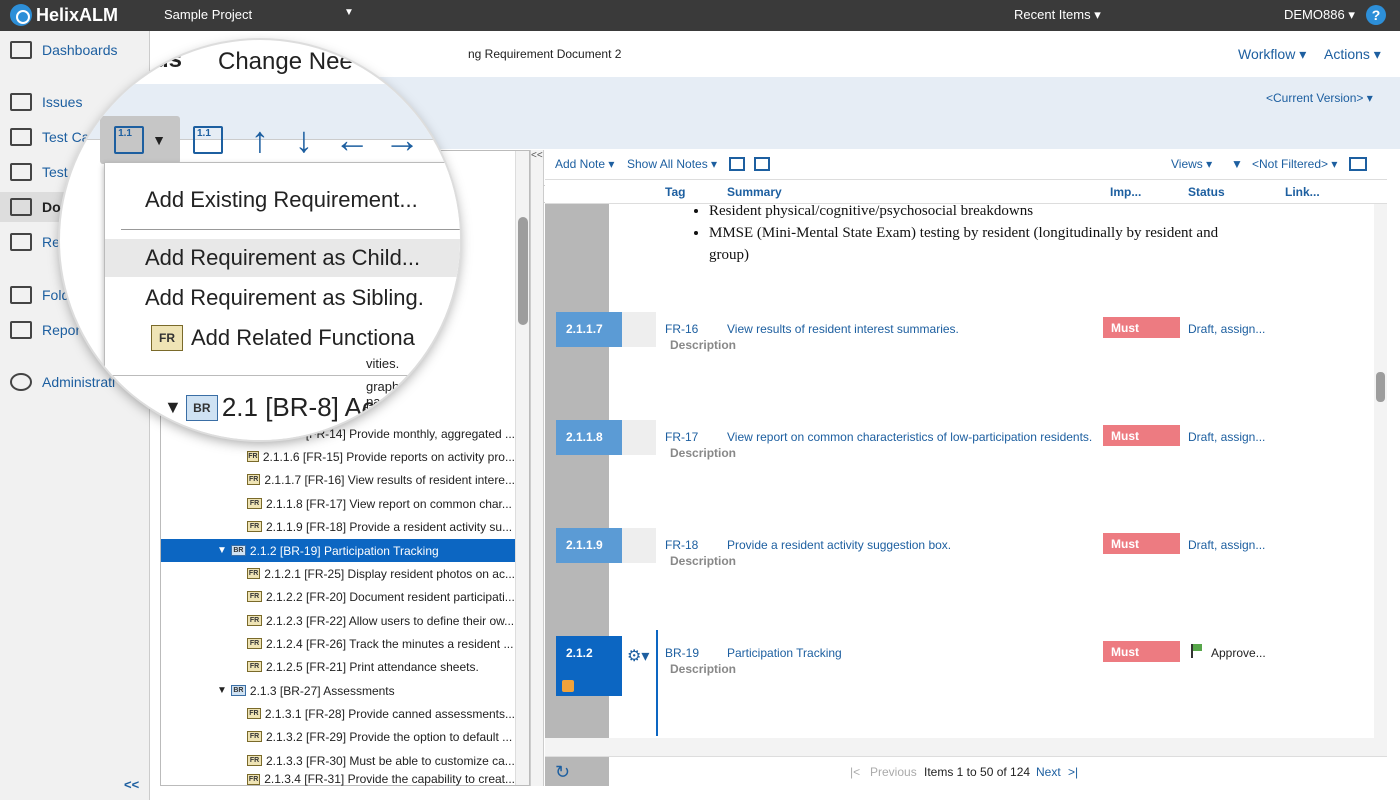 The image size is (1400, 800). Describe the element at coordinates (282, 298) in the screenshot. I see `menu-item-add-sibling: Add Requirement as Sibling.` at that location.